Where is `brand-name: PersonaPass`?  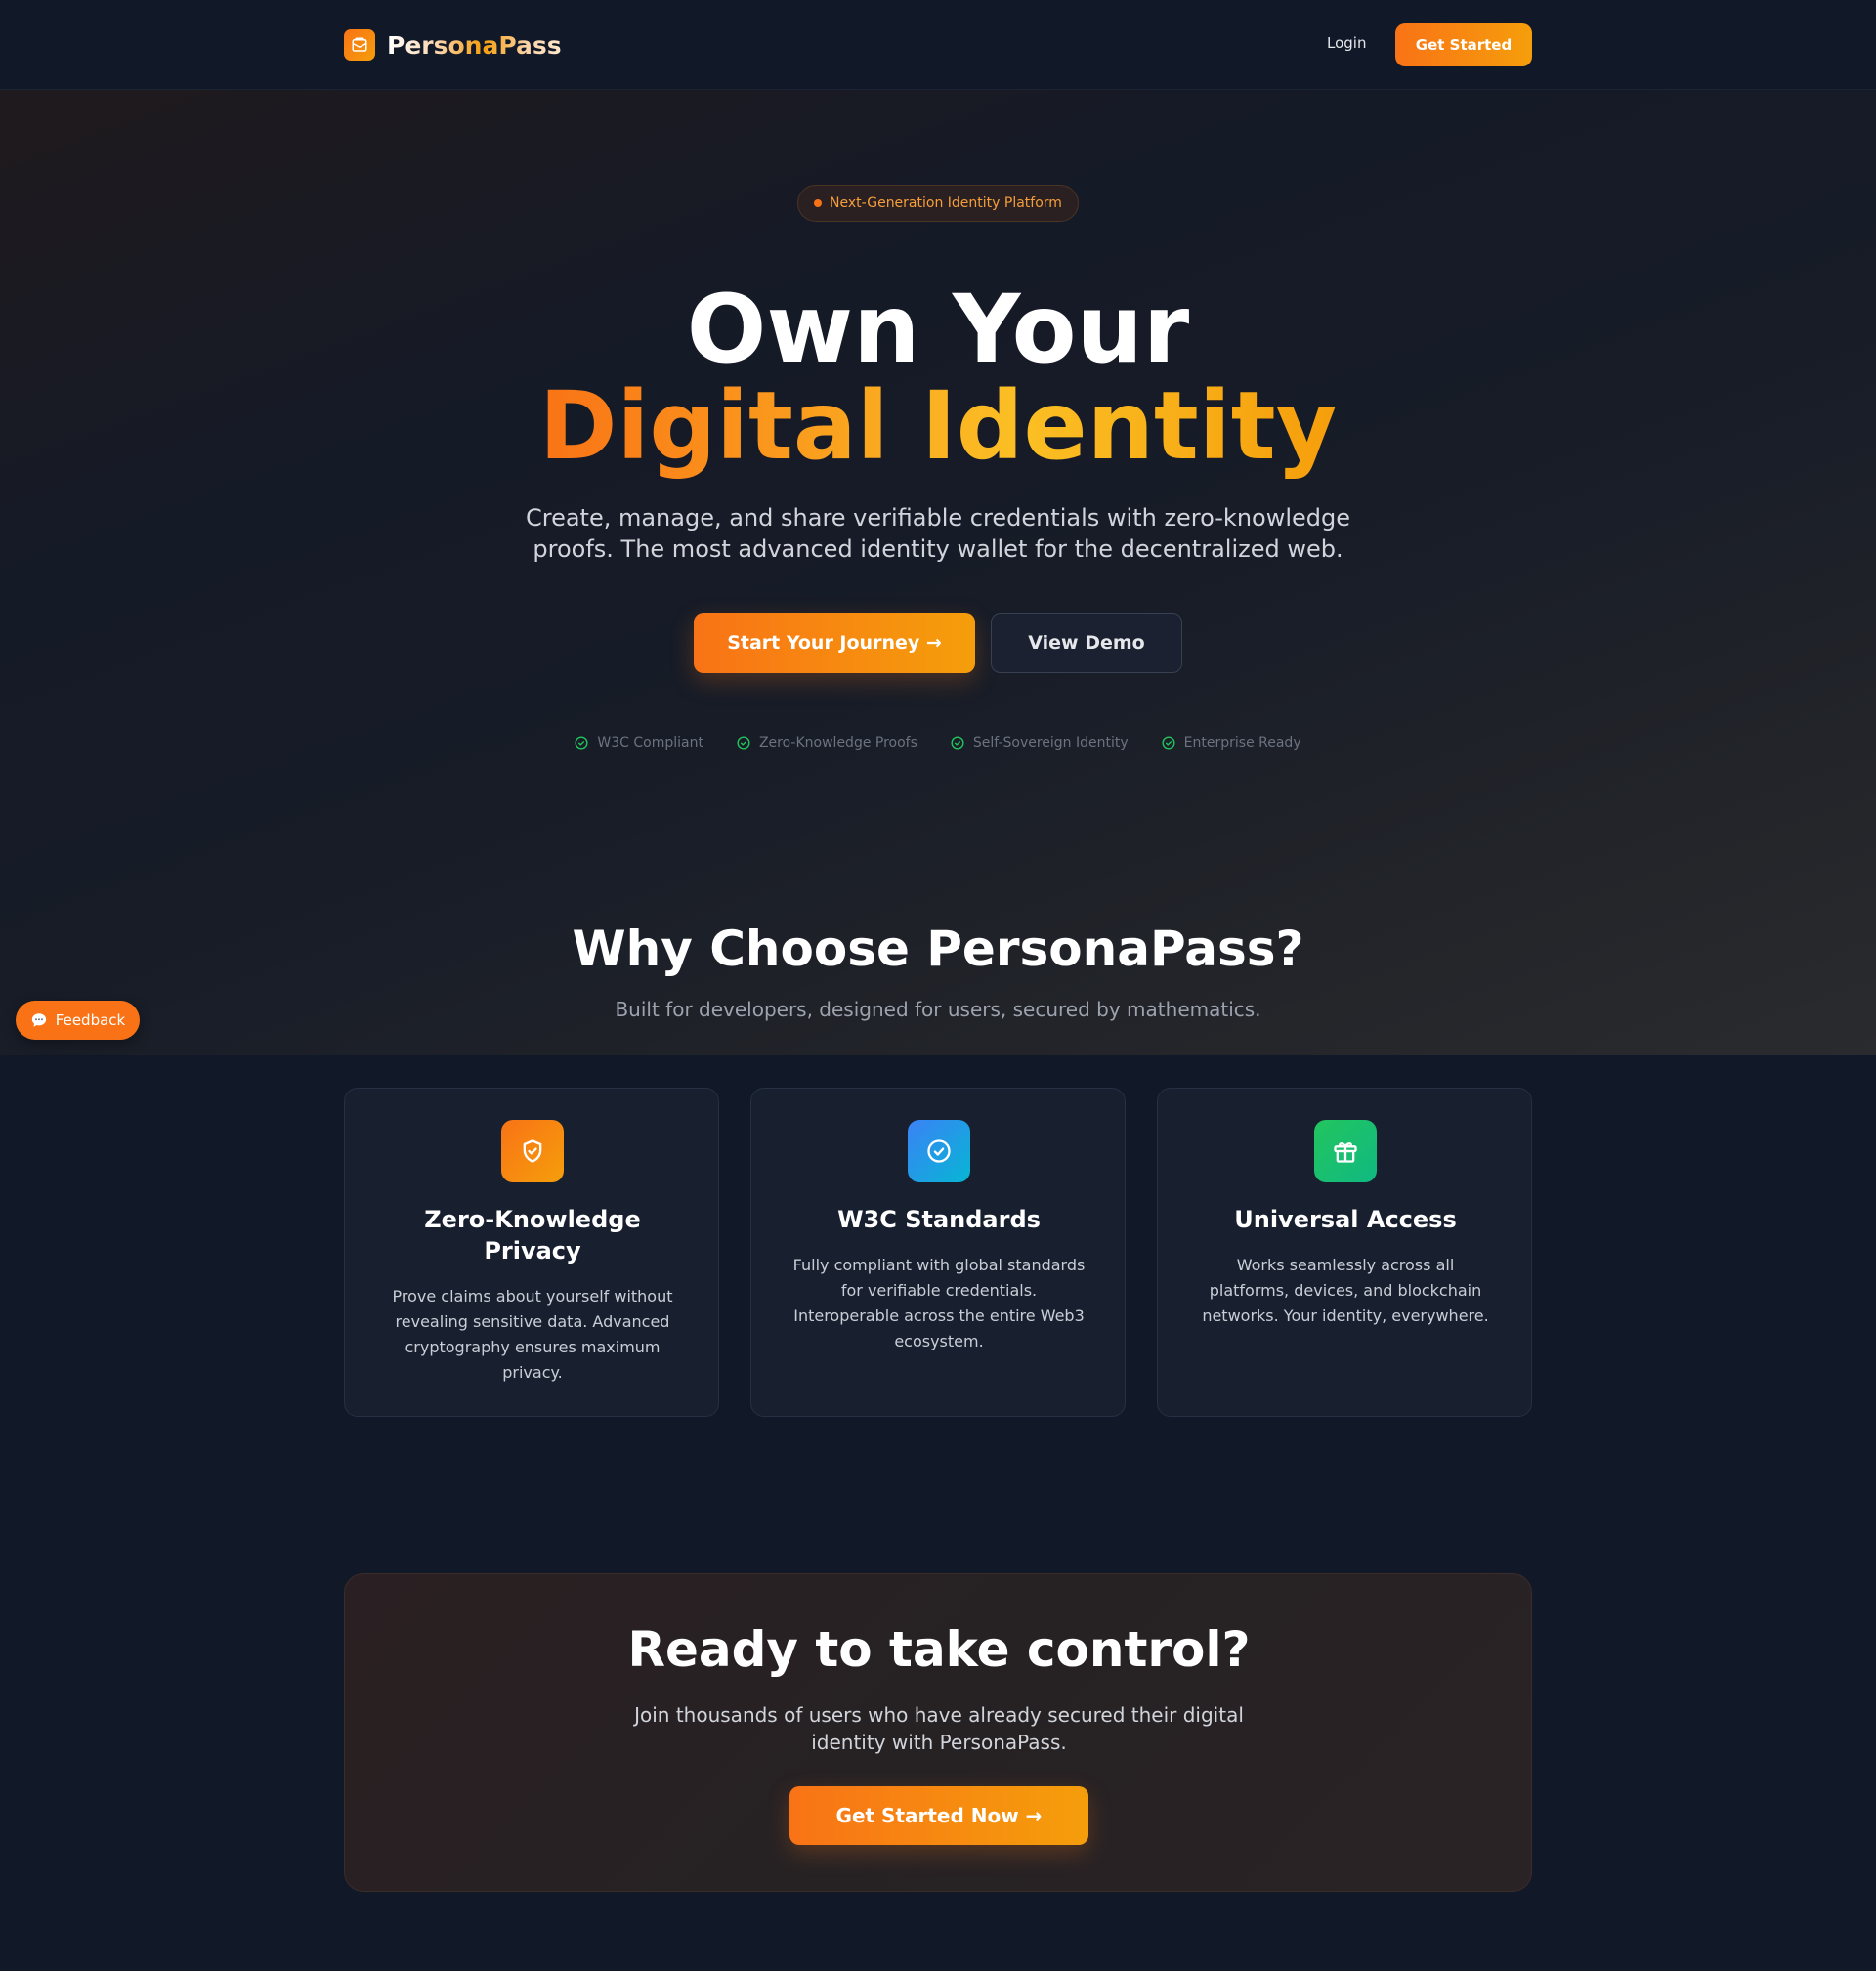 brand-name: PersonaPass is located at coordinates (474, 45).